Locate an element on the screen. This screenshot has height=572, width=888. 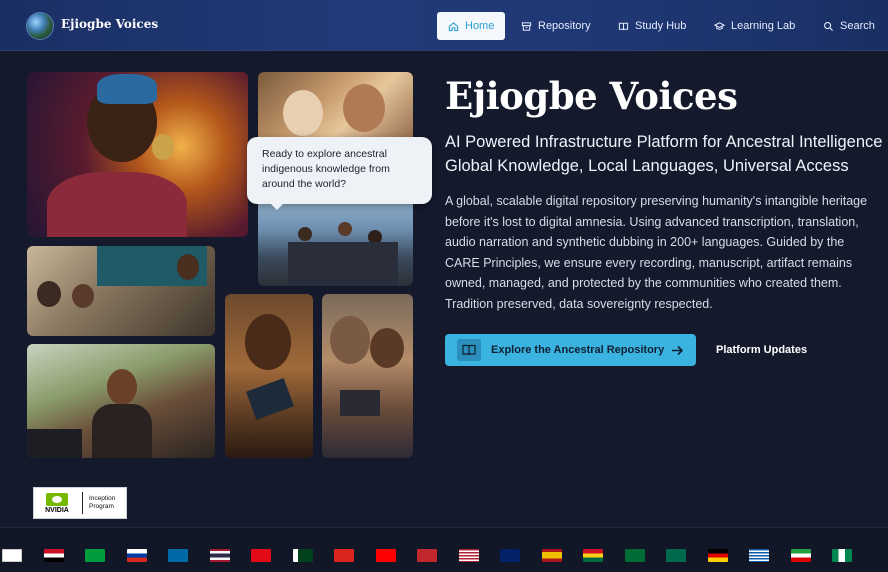
nav-study-hub-label: Study Hub is located at coordinates (661, 26).